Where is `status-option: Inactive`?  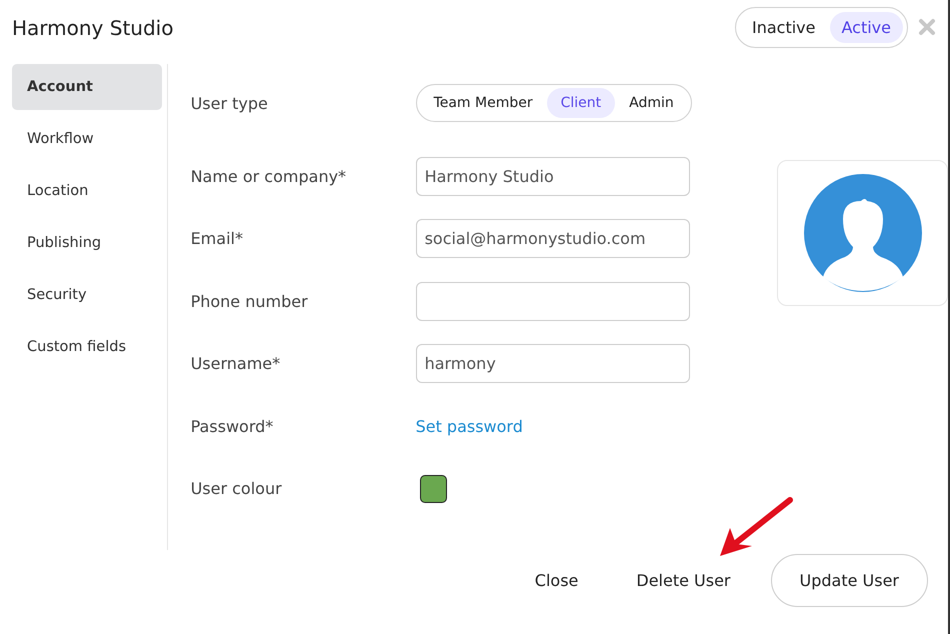
status-option: Inactive is located at coordinates (784, 27).